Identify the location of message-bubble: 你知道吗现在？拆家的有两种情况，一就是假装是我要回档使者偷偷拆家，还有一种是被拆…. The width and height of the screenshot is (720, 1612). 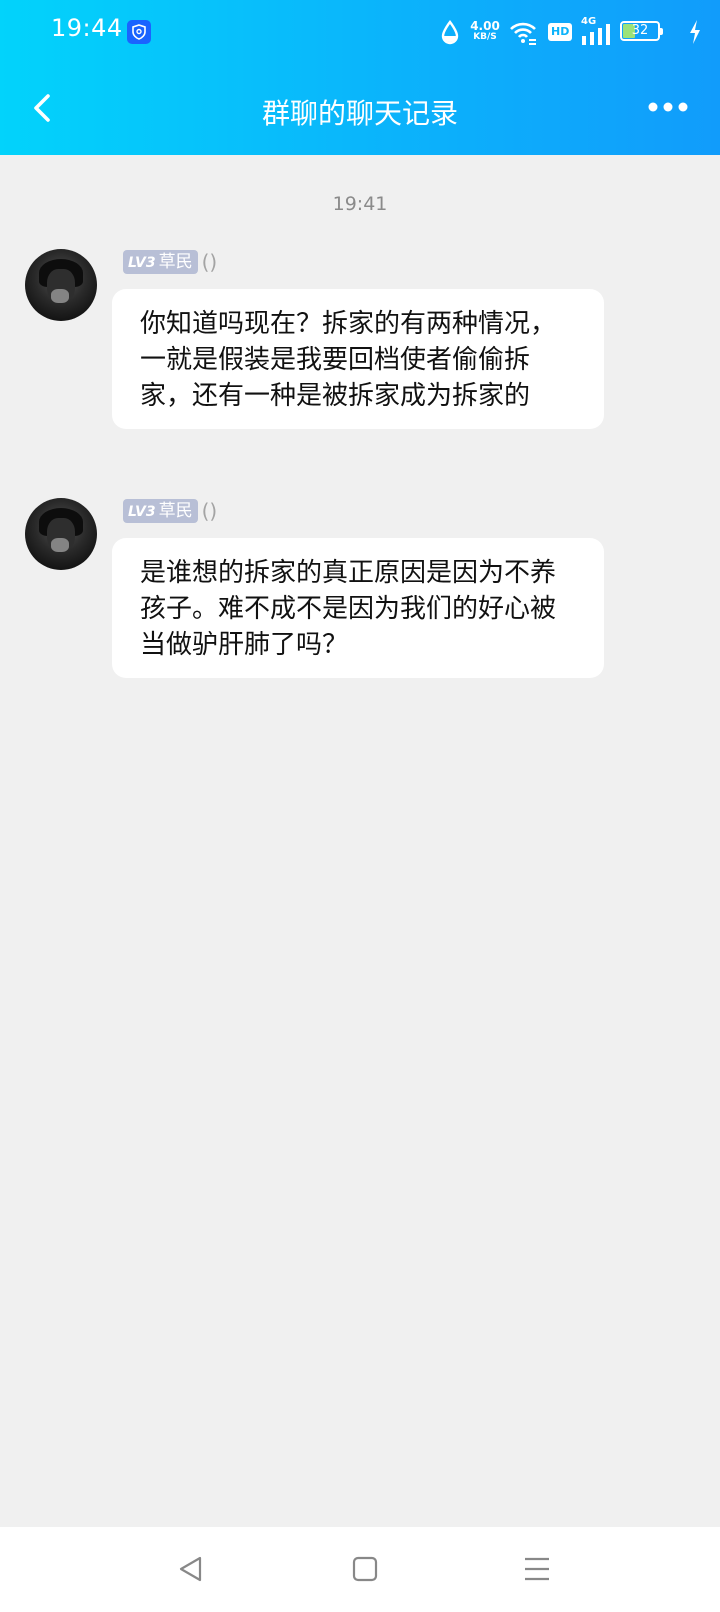
(358, 359).